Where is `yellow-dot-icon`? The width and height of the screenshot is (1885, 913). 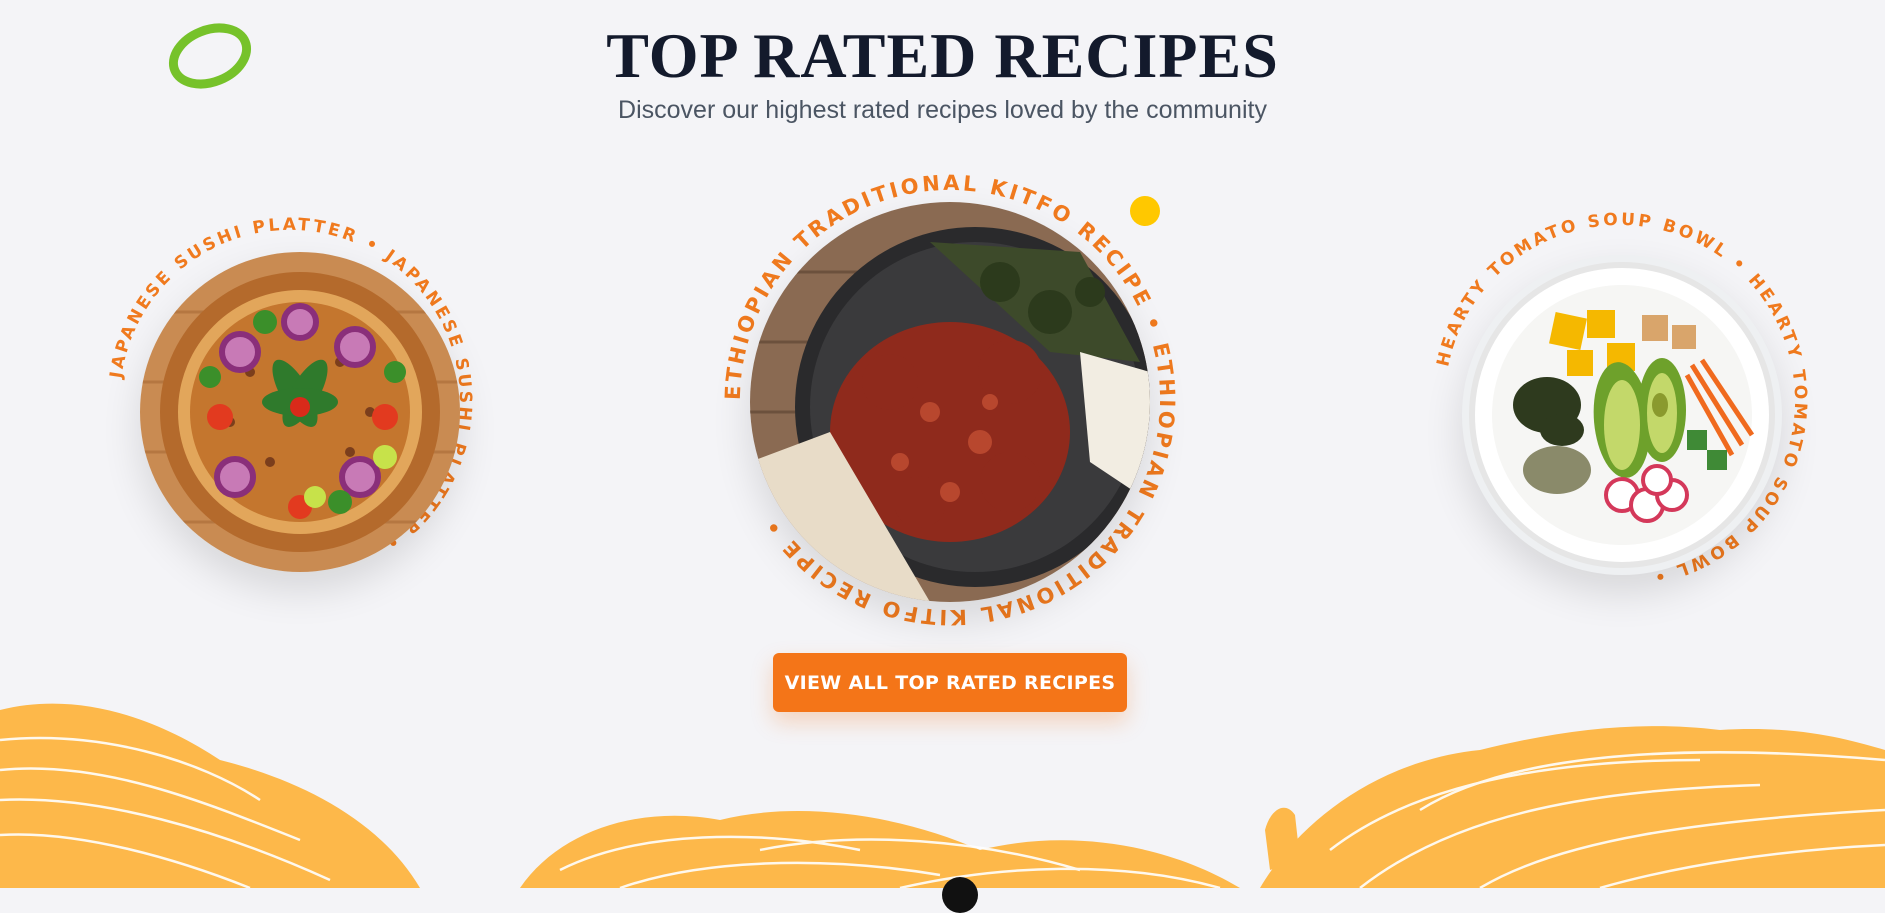 yellow-dot-icon is located at coordinates (1145, 211).